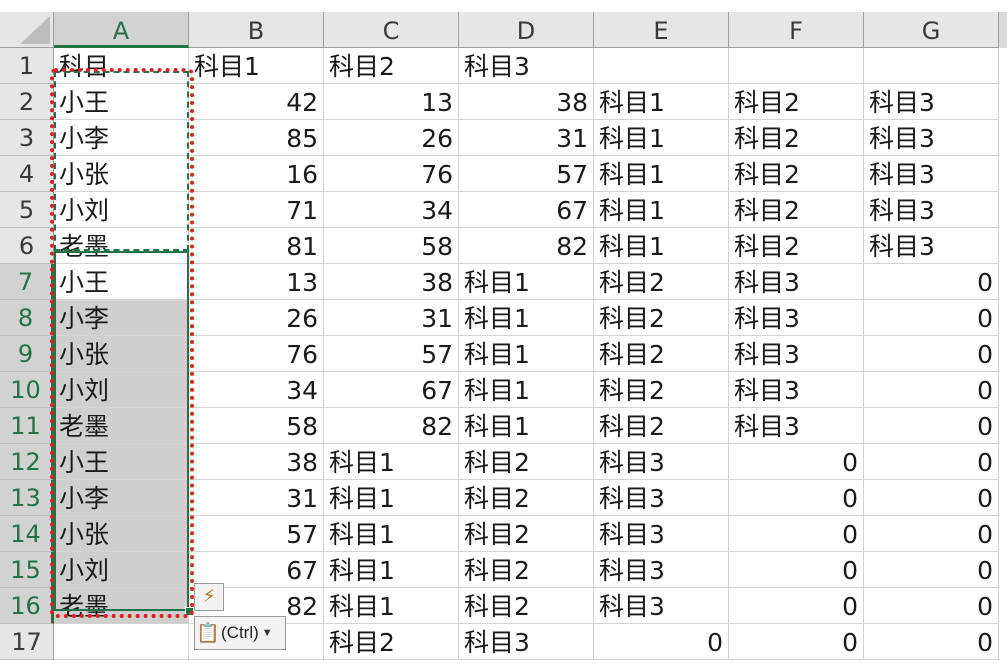 The image size is (1007, 668). What do you see at coordinates (256, 138) in the screenshot?
I see `cell-b3: 85` at bounding box center [256, 138].